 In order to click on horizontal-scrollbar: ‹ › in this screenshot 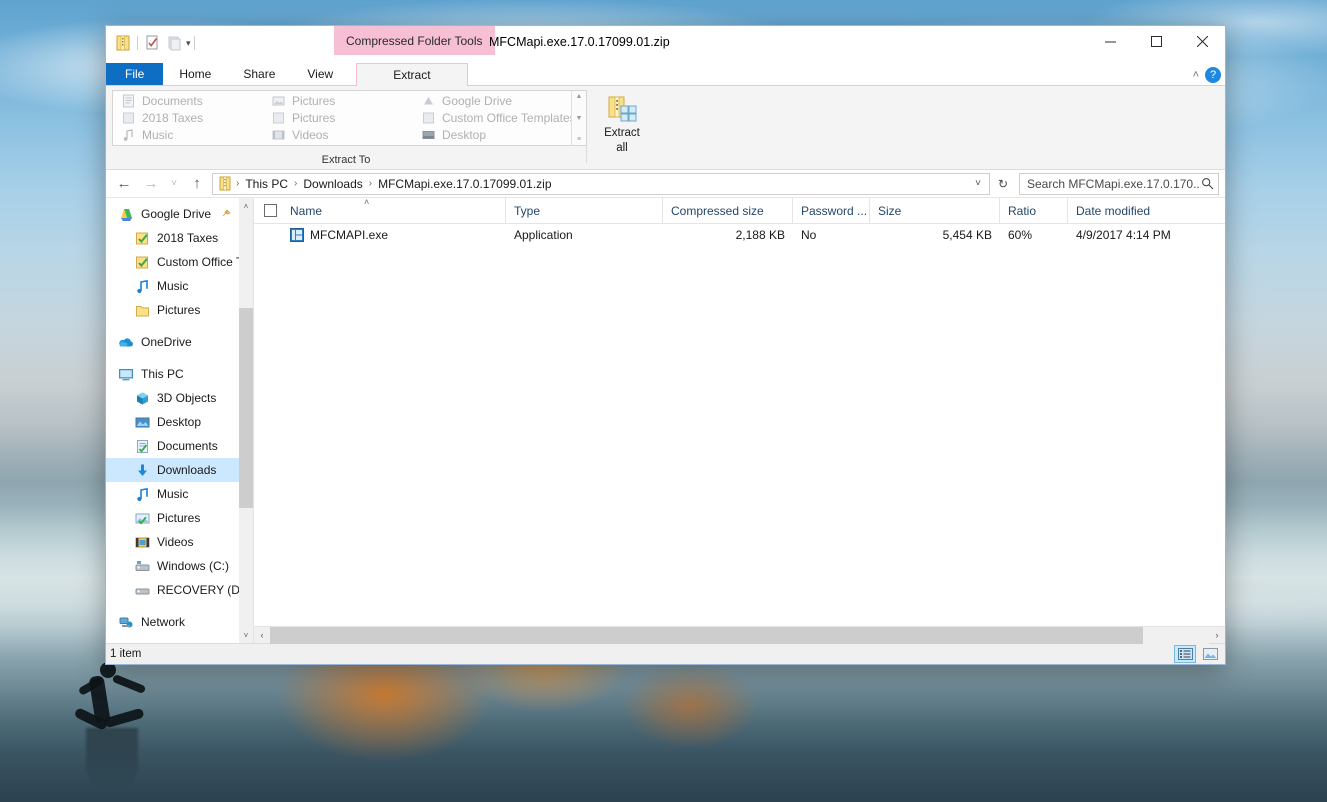, I will do `click(739, 635)`.